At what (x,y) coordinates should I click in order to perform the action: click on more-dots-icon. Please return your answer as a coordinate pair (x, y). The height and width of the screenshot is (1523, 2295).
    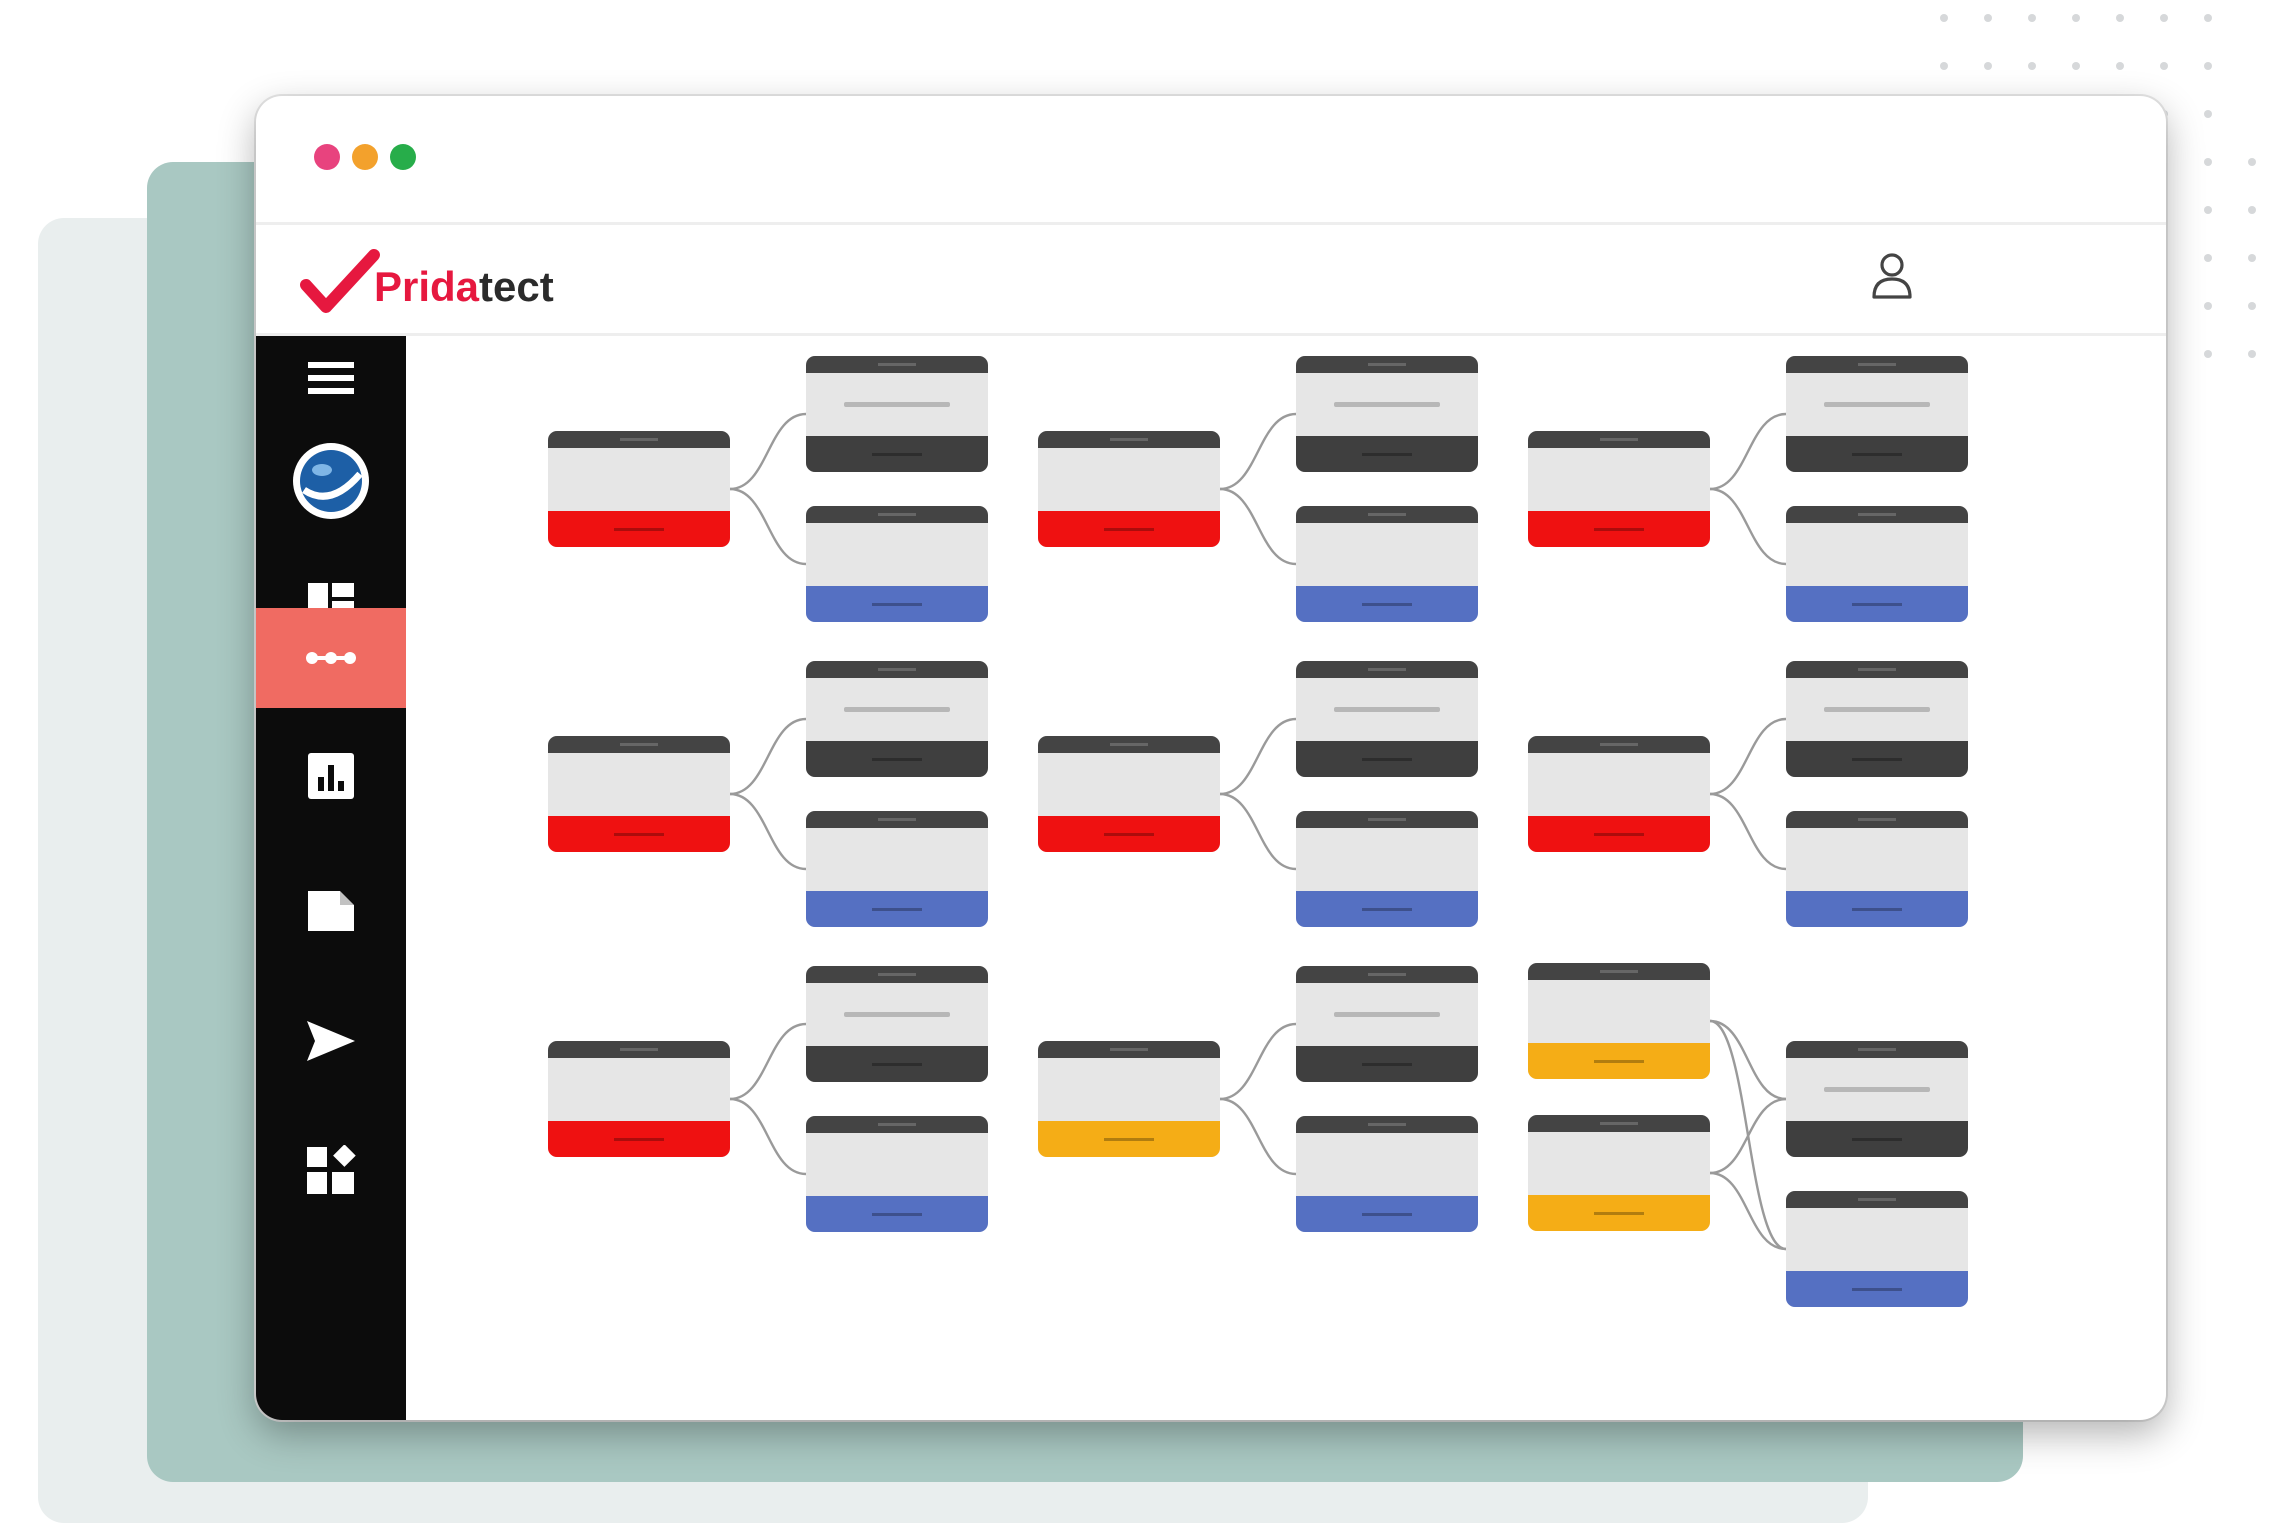
    Looking at the image, I should click on (331, 658).